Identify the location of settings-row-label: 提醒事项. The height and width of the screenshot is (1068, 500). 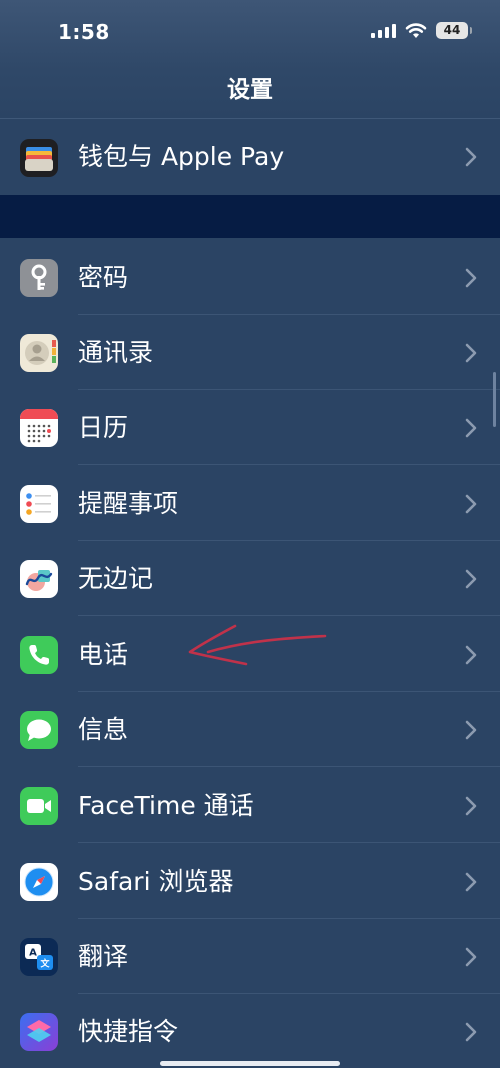
(128, 503).